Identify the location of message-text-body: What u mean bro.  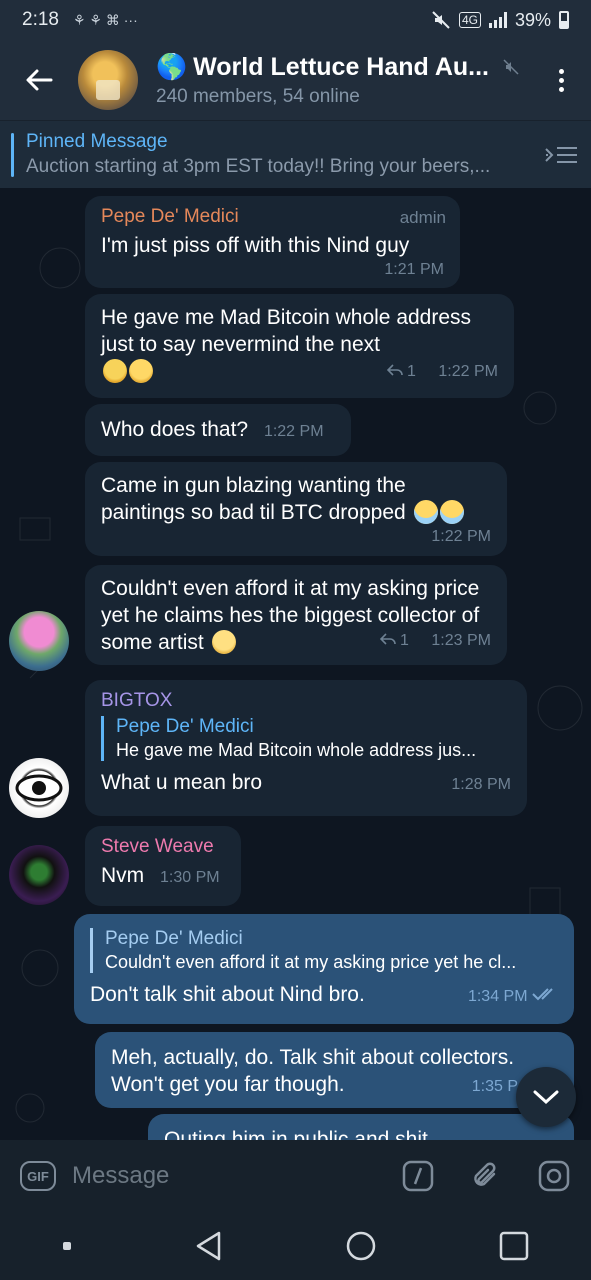
(182, 782).